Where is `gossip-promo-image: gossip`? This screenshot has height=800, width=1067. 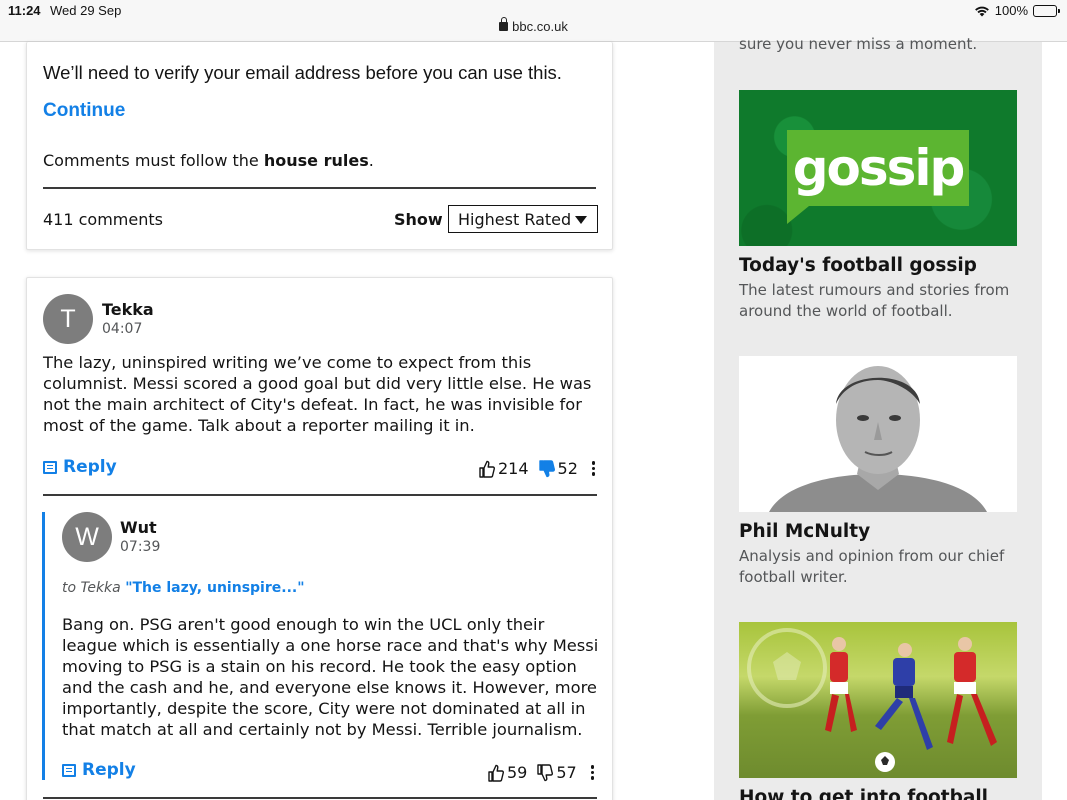
gossip-promo-image: gossip is located at coordinates (878, 168).